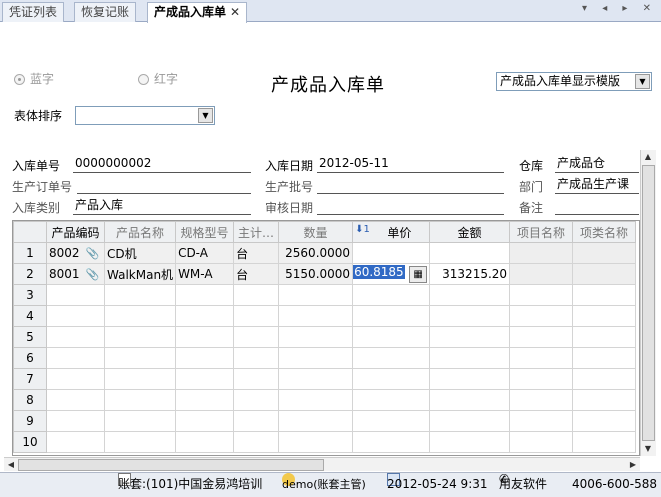 The height and width of the screenshot is (497, 661). What do you see at coordinates (597, 164) in the screenshot?
I see `warehouse-field: 产成品仓` at bounding box center [597, 164].